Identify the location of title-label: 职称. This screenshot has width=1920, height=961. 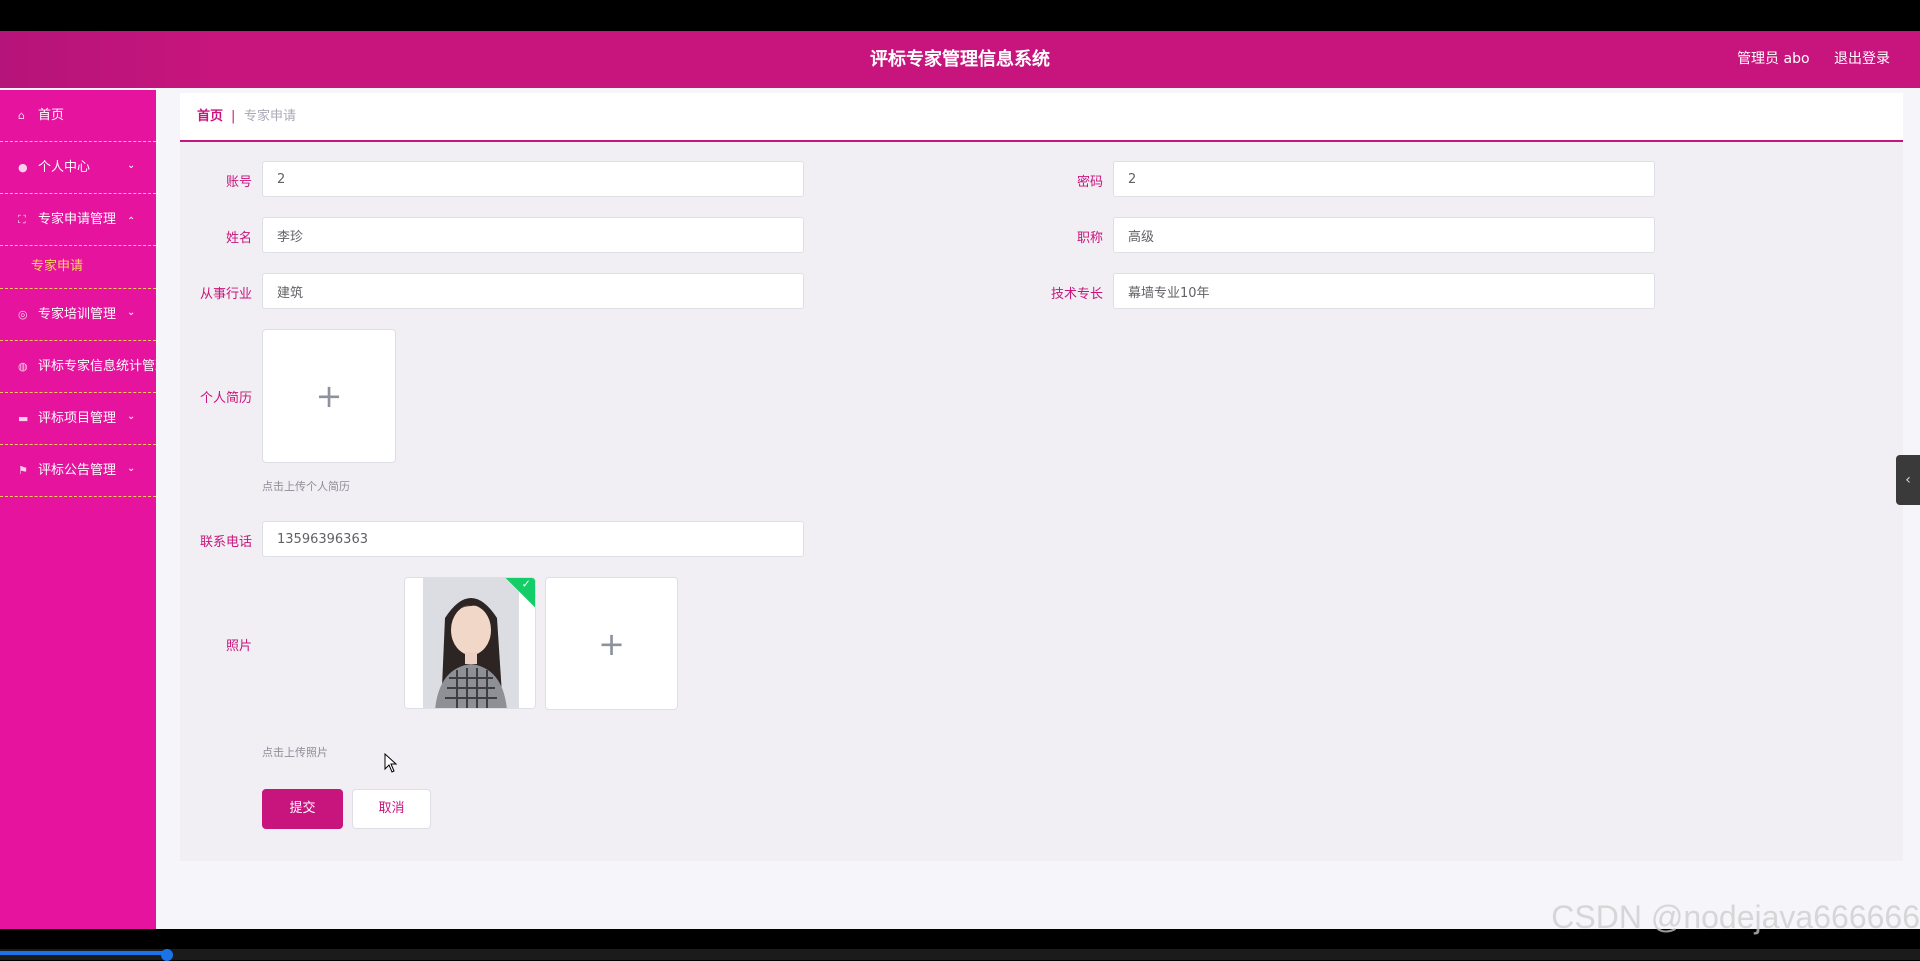
(1089, 238).